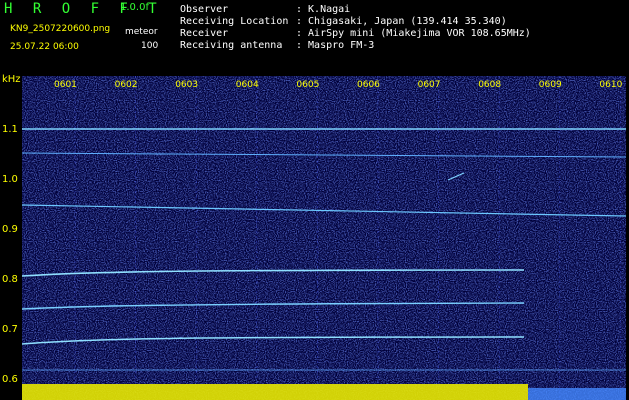 This screenshot has height=400, width=629. I want to click on location-label: Receiving Location, so click(234, 21).